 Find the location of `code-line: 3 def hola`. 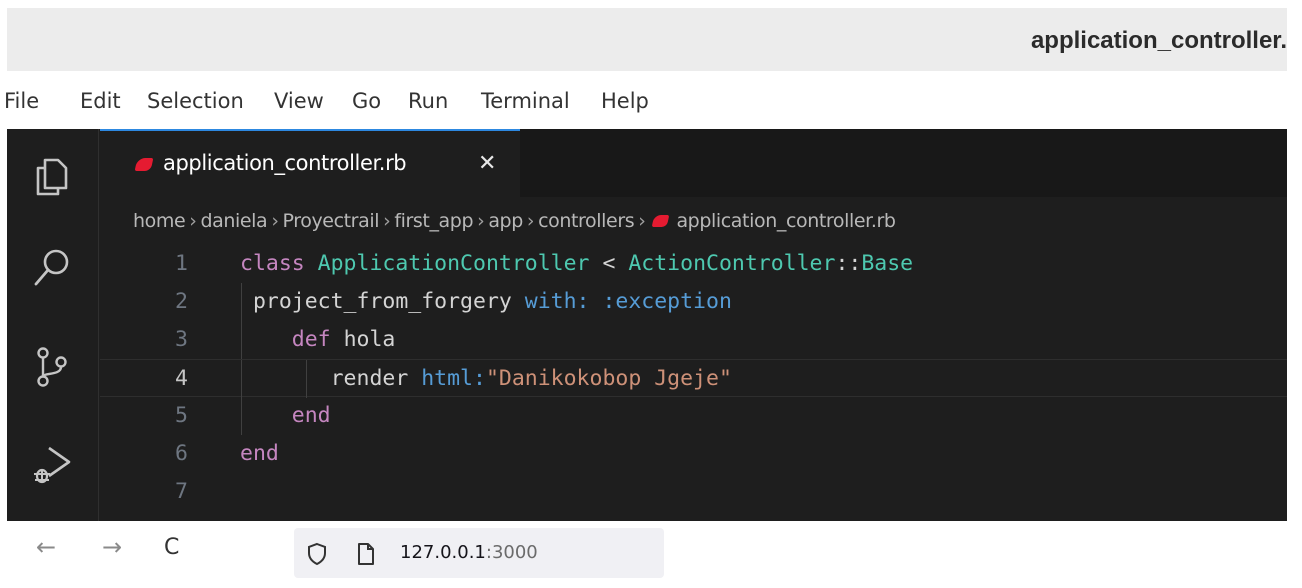

code-line: 3 def hola is located at coordinates (693, 340).